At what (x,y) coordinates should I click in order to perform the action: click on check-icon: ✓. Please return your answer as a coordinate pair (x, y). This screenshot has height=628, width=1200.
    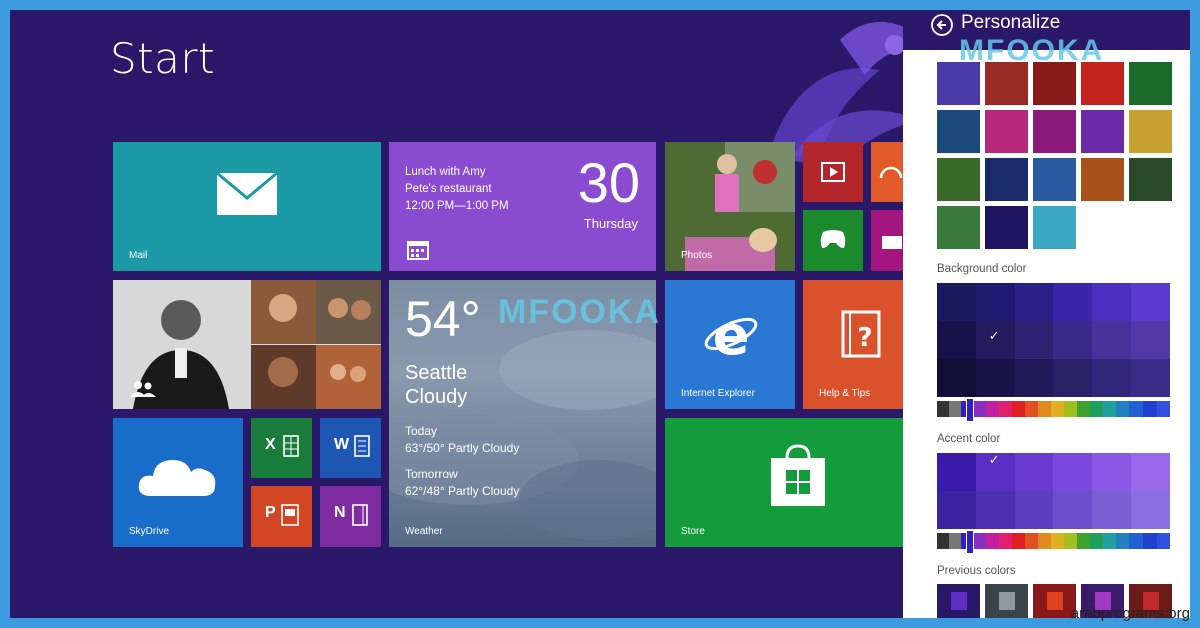
    Looking at the image, I should click on (994, 460).